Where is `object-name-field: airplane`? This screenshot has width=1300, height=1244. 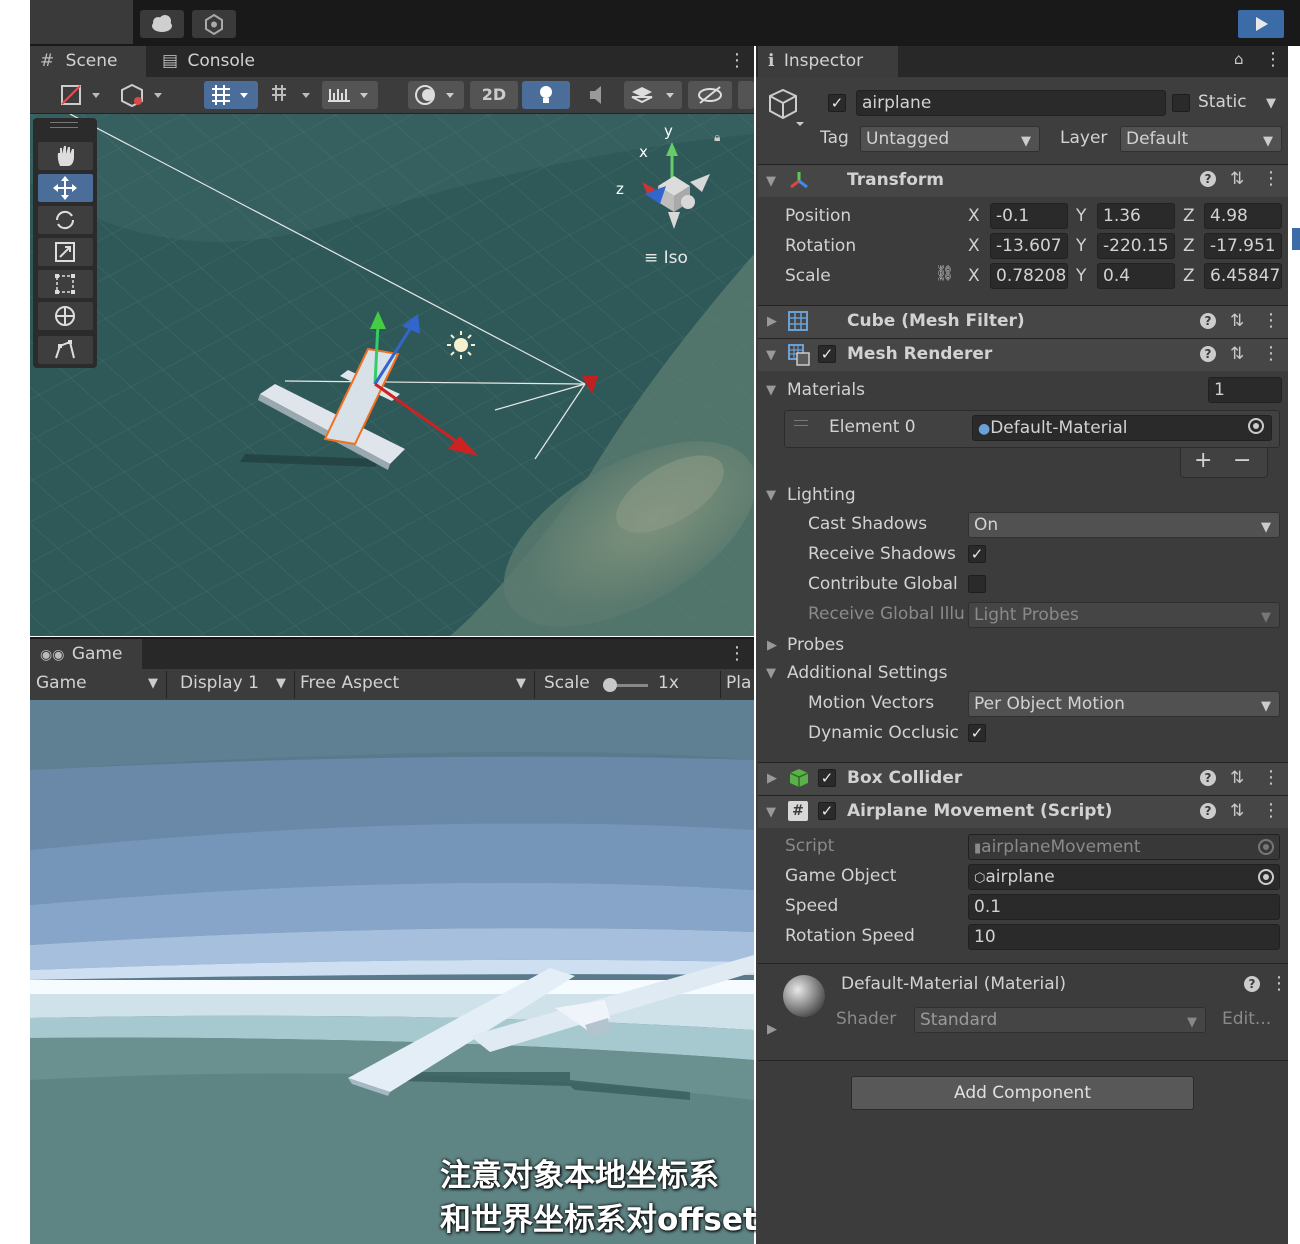
object-name-field: airplane is located at coordinates (1011, 103).